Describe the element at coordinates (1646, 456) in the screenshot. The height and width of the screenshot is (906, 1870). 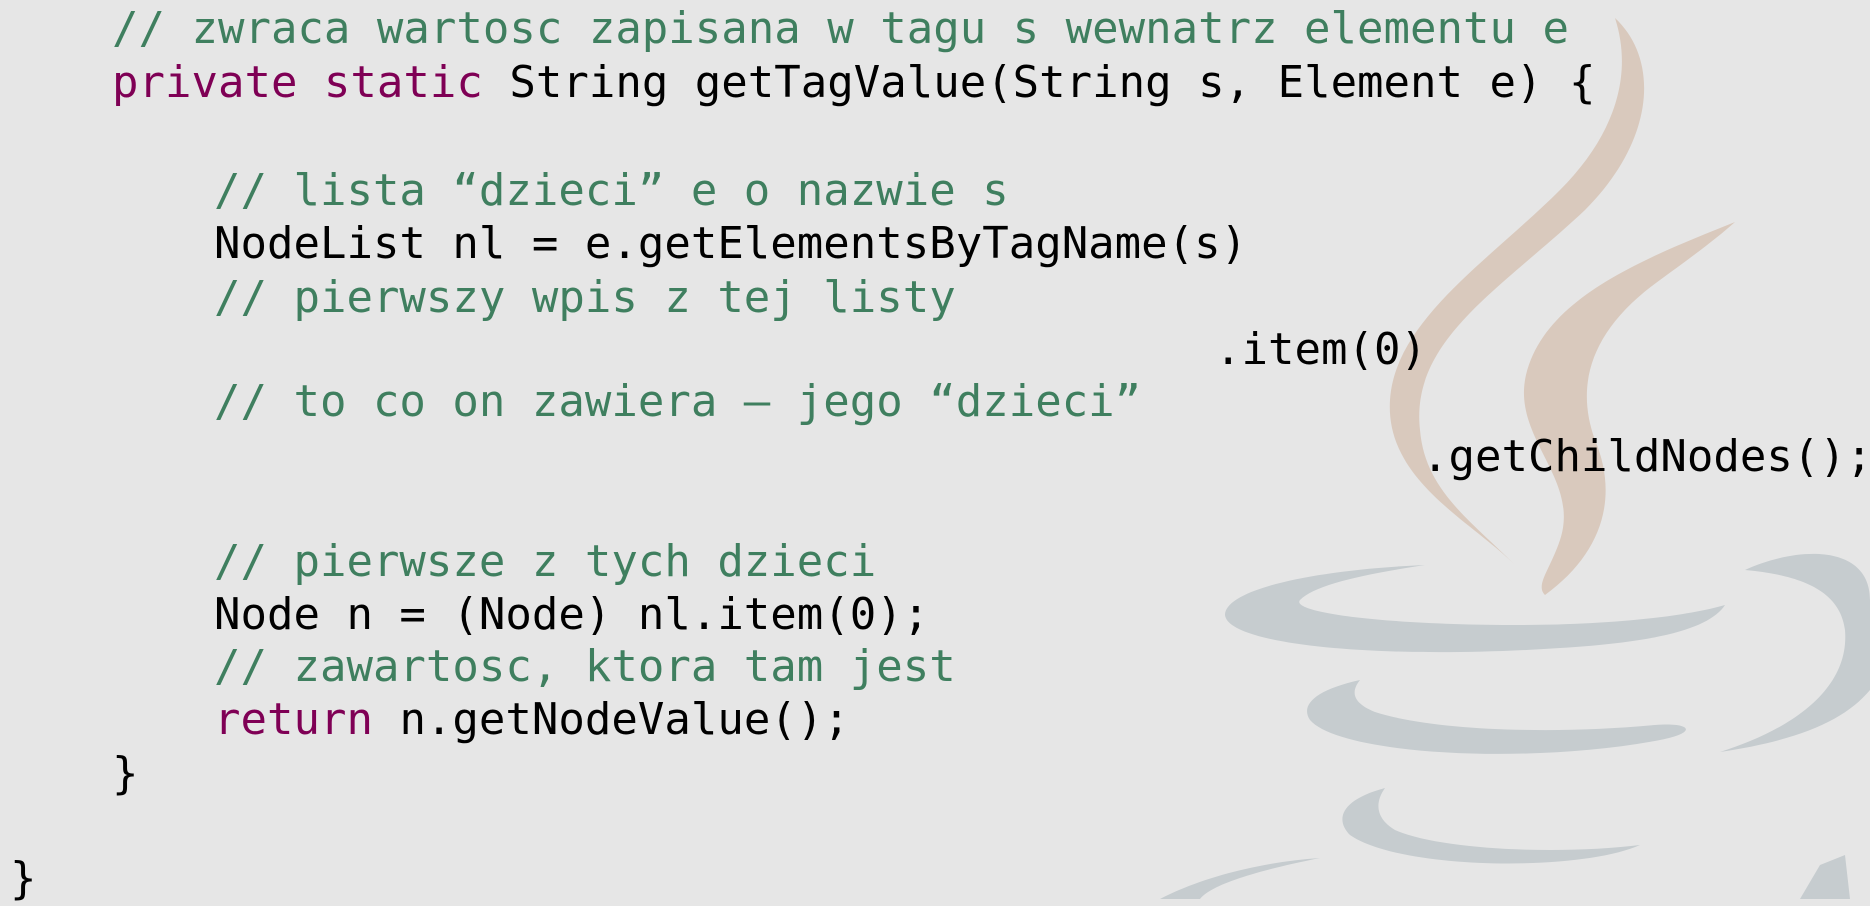
I see `code-line-getchildnodes: .getChildNodes();` at that location.